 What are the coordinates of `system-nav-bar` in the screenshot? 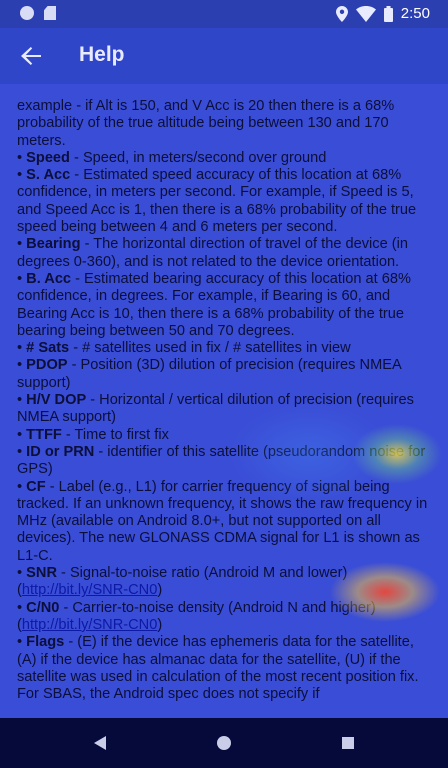 It's located at (224, 743).